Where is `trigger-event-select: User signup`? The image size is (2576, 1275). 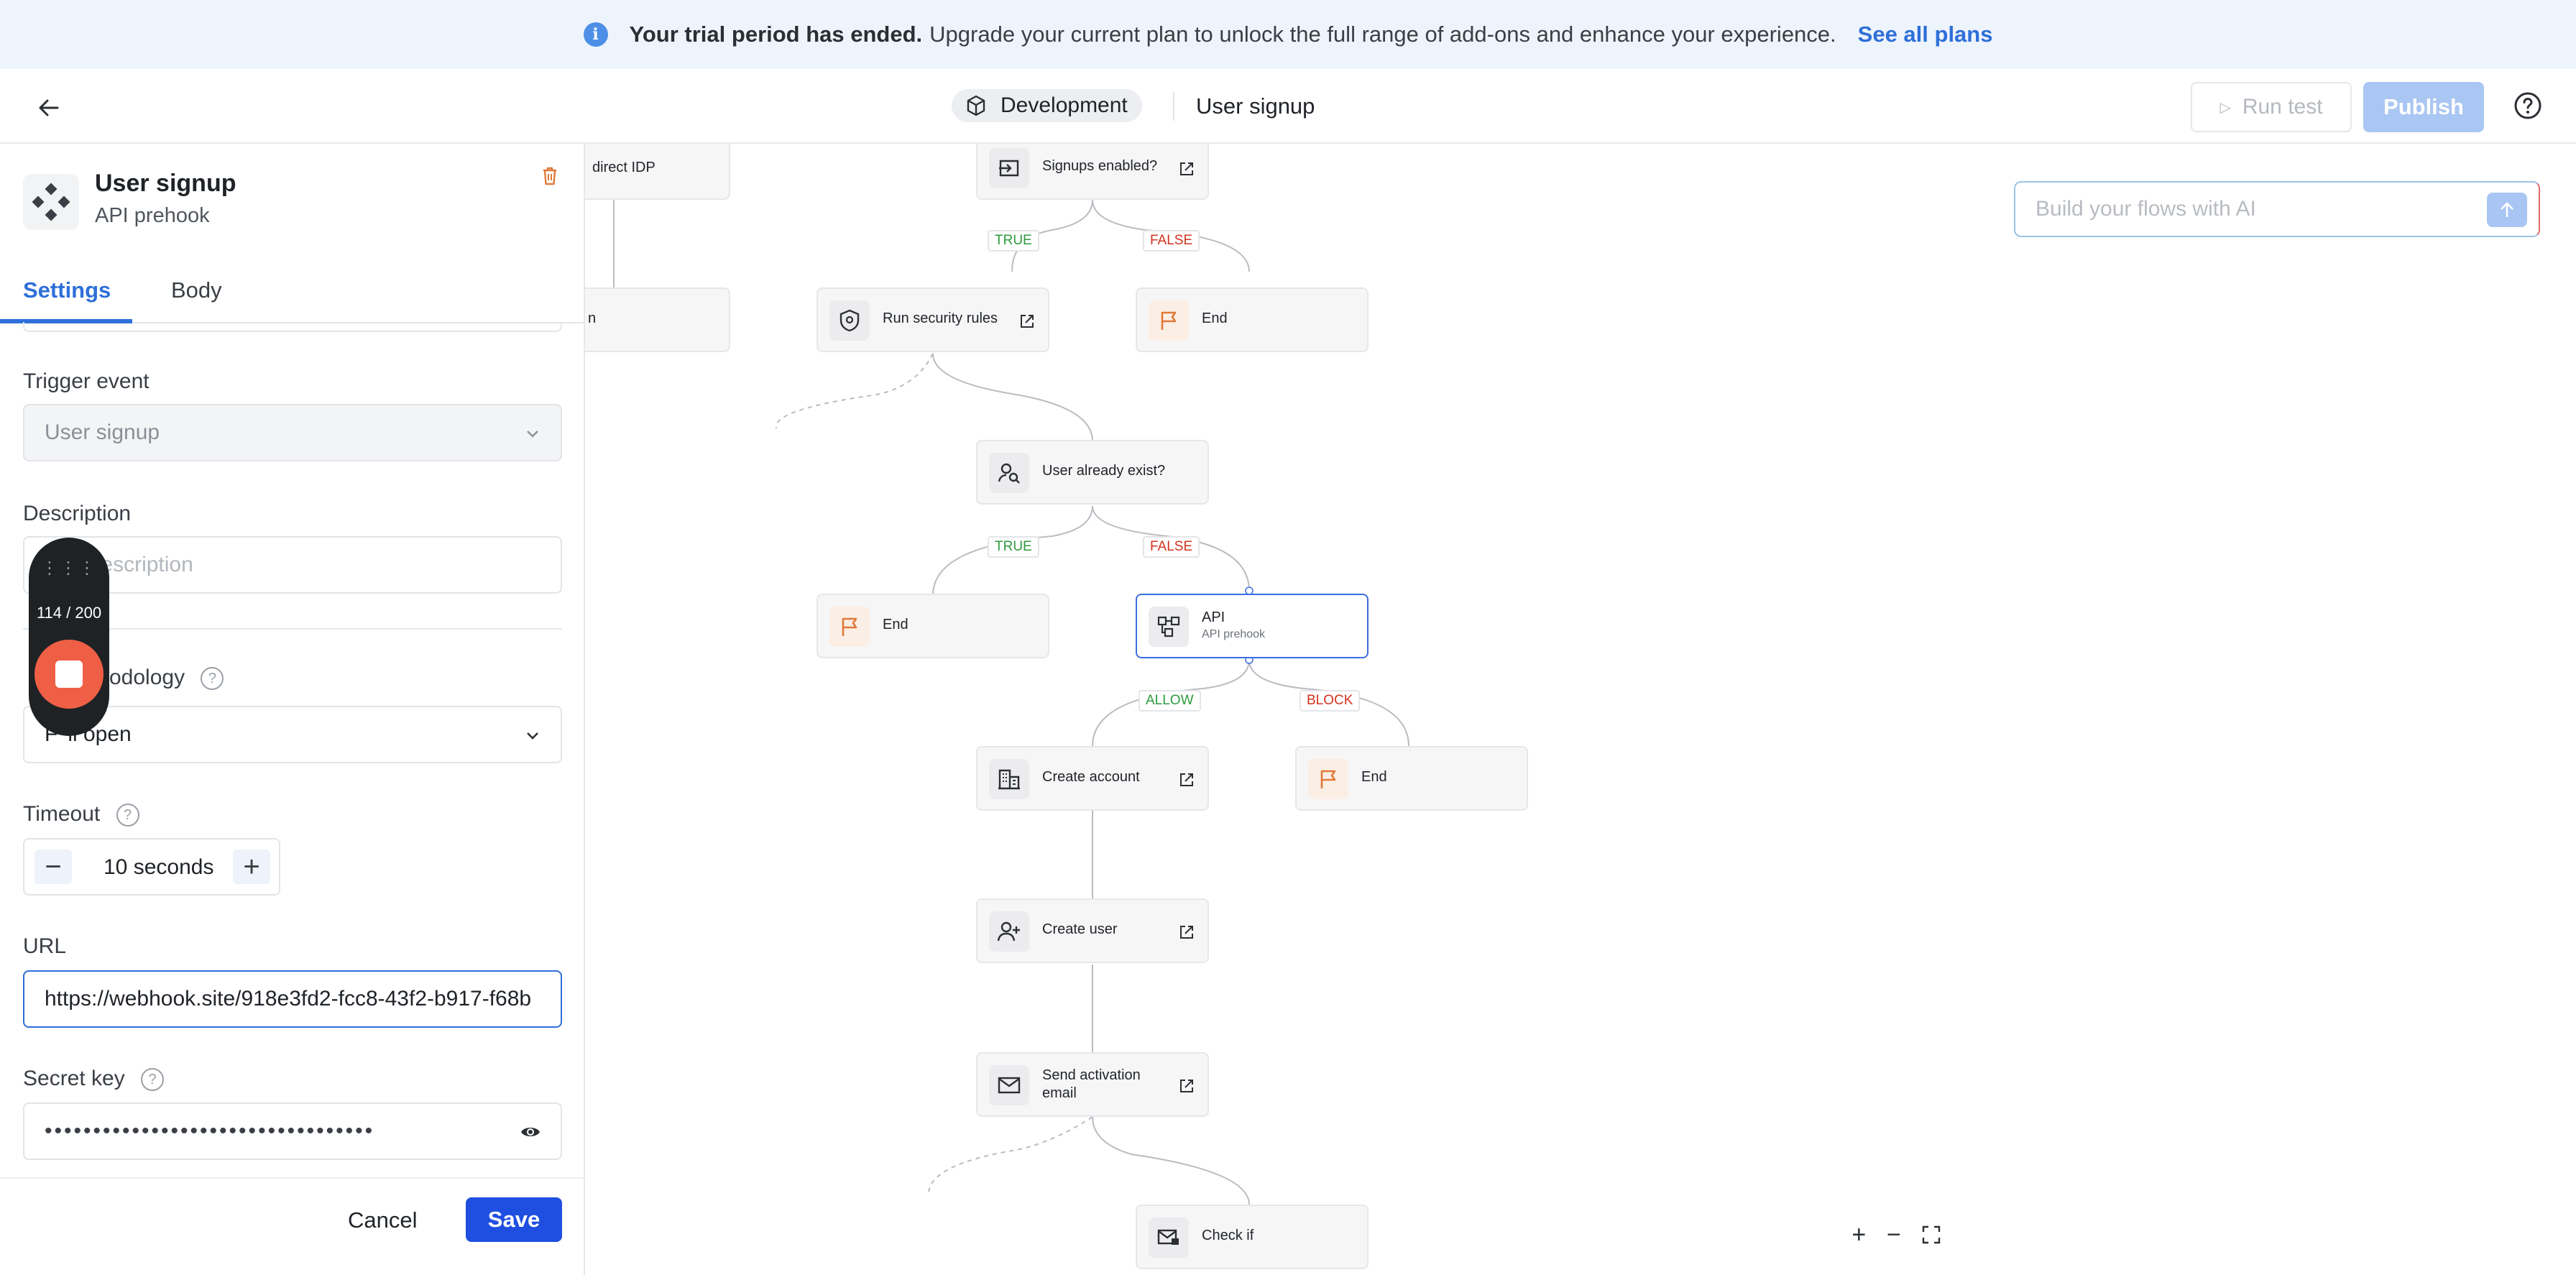
trigger-event-select: User signup is located at coordinates (292, 432).